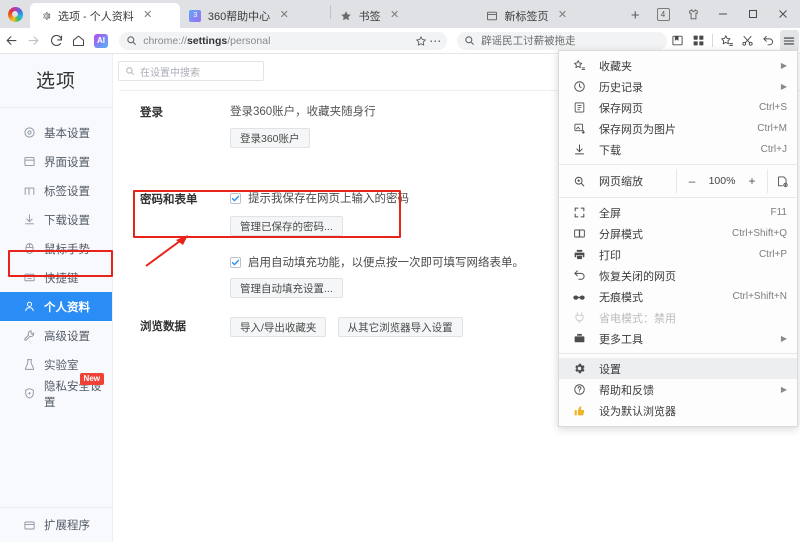 The width and height of the screenshot is (800, 542). I want to click on hamburger-menu-icon, so click(789, 40).